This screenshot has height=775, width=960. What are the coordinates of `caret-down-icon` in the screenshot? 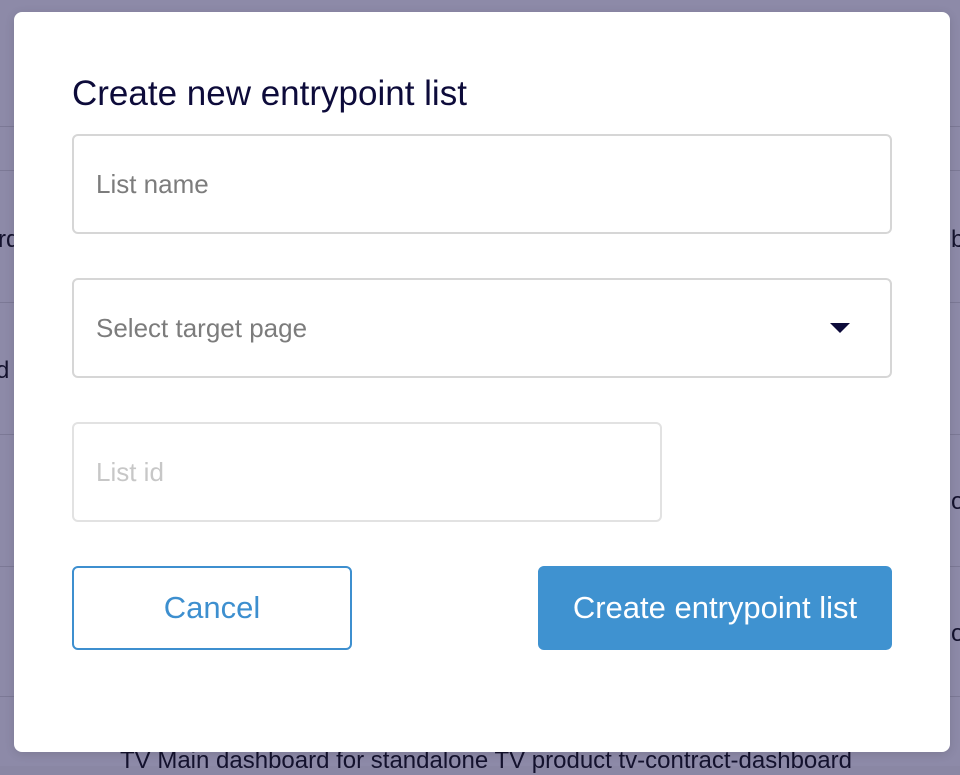 It's located at (840, 328).